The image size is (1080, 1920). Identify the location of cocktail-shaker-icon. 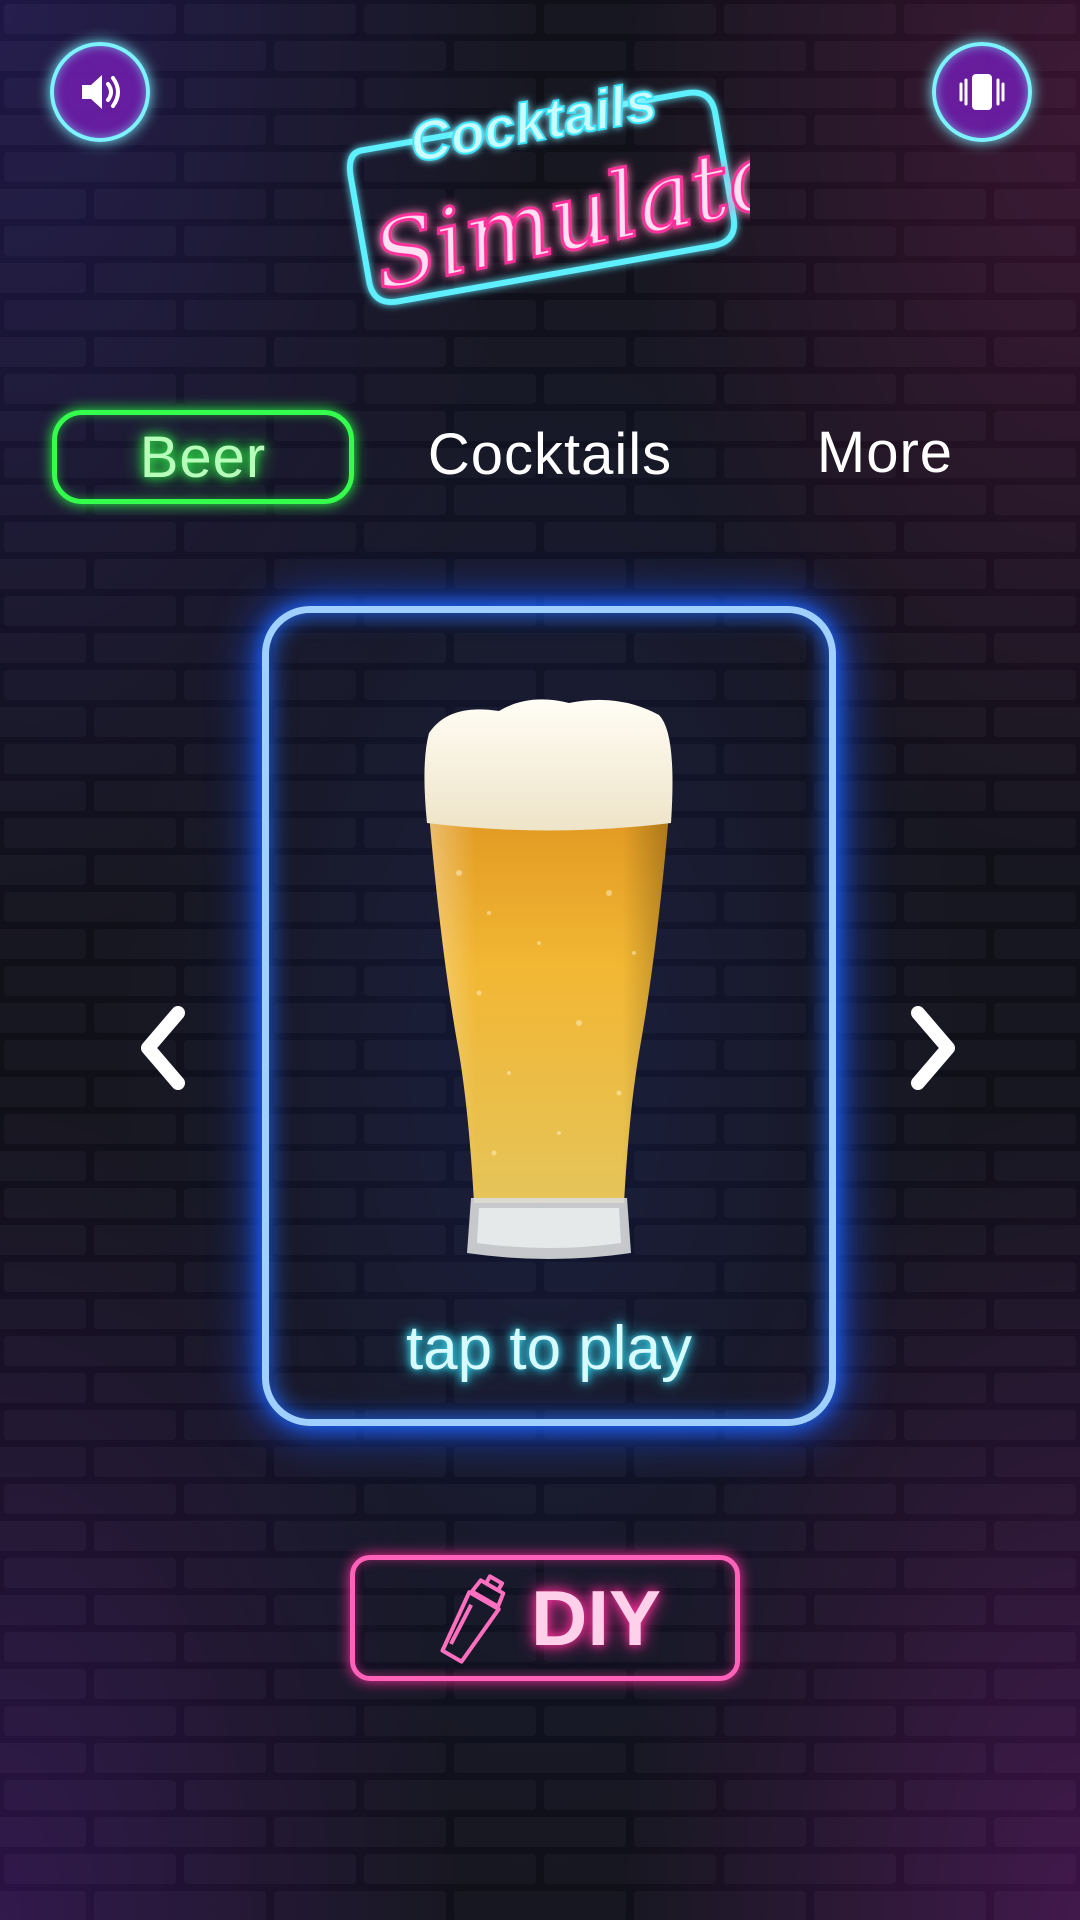
(473, 1619).